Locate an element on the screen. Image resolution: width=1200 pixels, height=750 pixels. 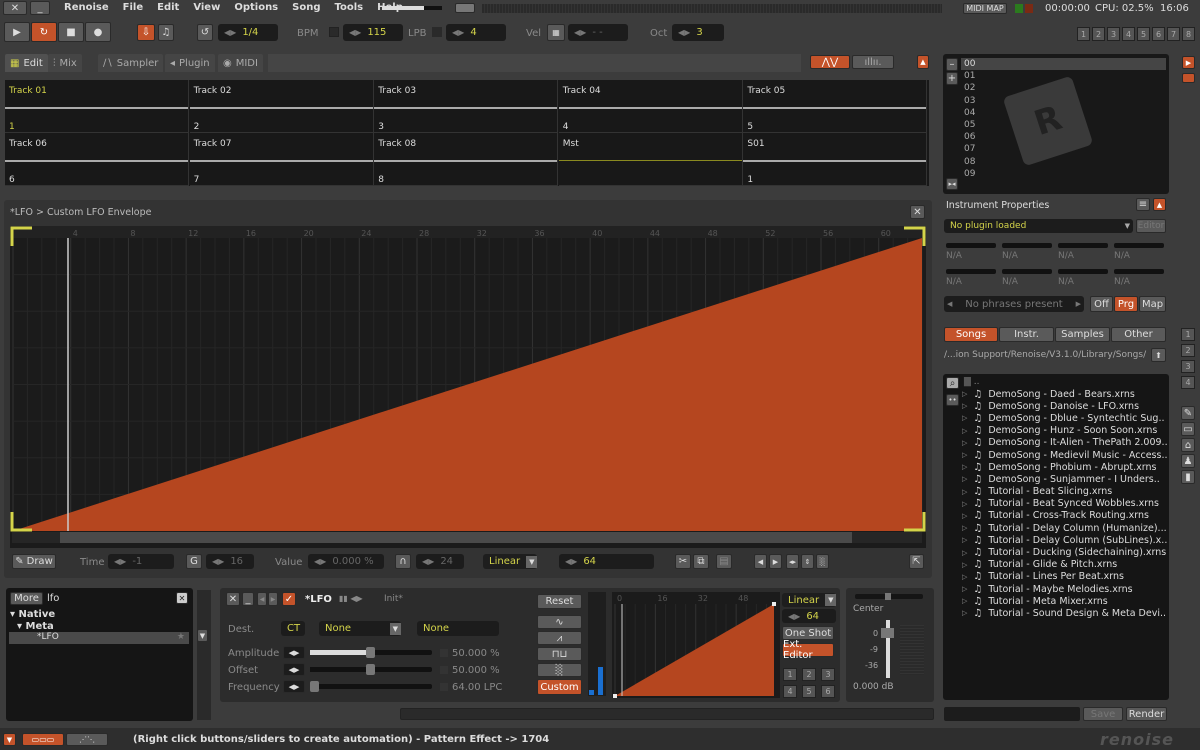
file-item: ▷ ♫ Tutorial - Glide & Pitch.xrns is located at coordinates (1064, 565).